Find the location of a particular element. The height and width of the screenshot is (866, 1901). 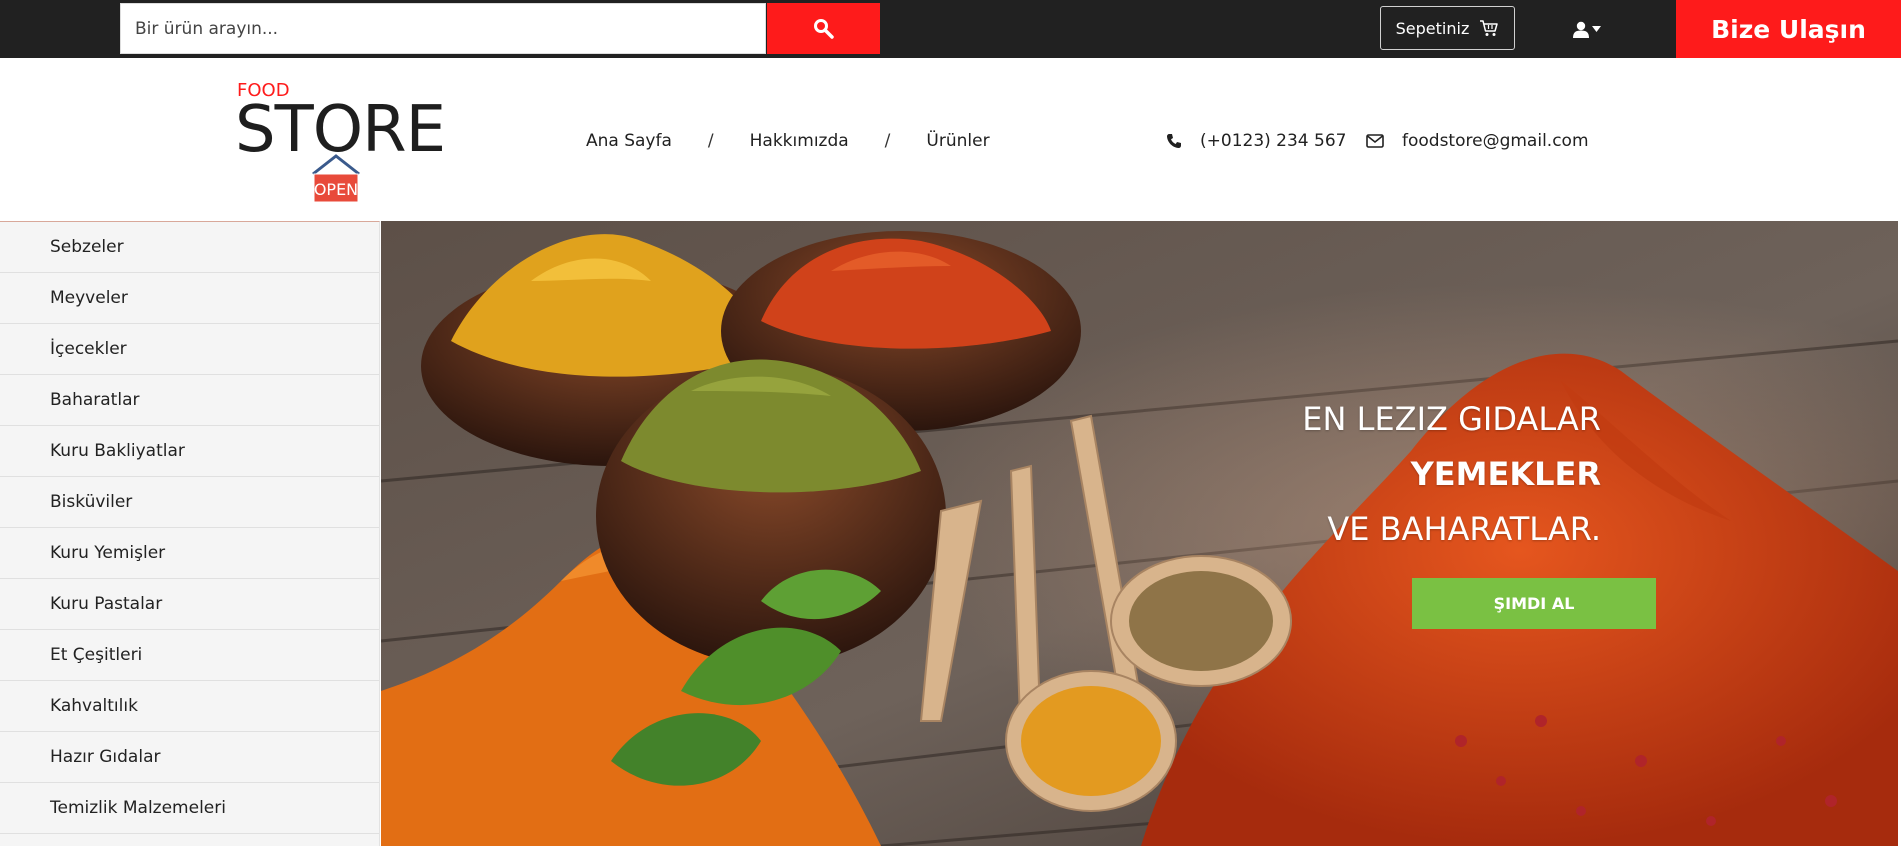

main-nav: Ana Sayfa / Hakkımızda / Ürünler is located at coordinates (788, 141).